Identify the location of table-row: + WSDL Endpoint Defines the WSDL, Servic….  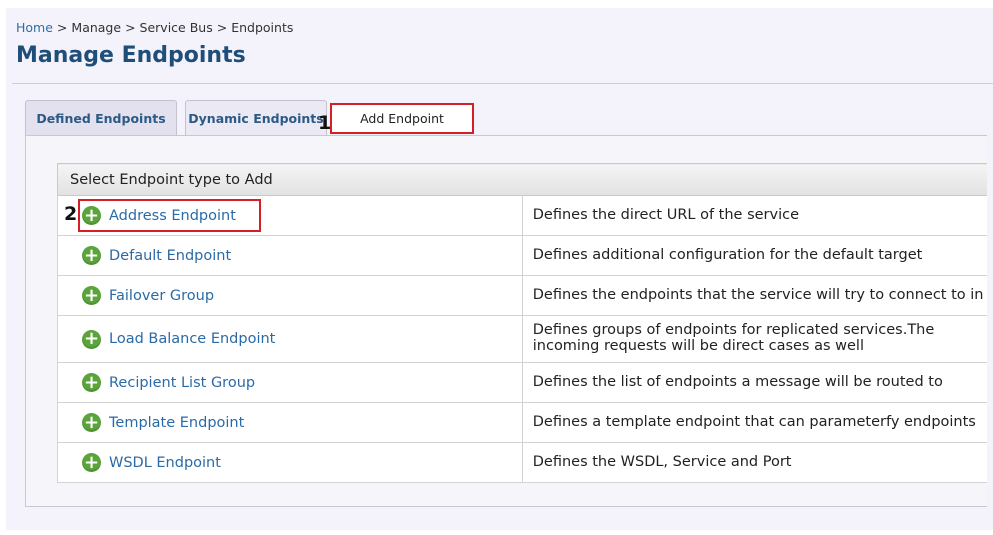
(522, 462).